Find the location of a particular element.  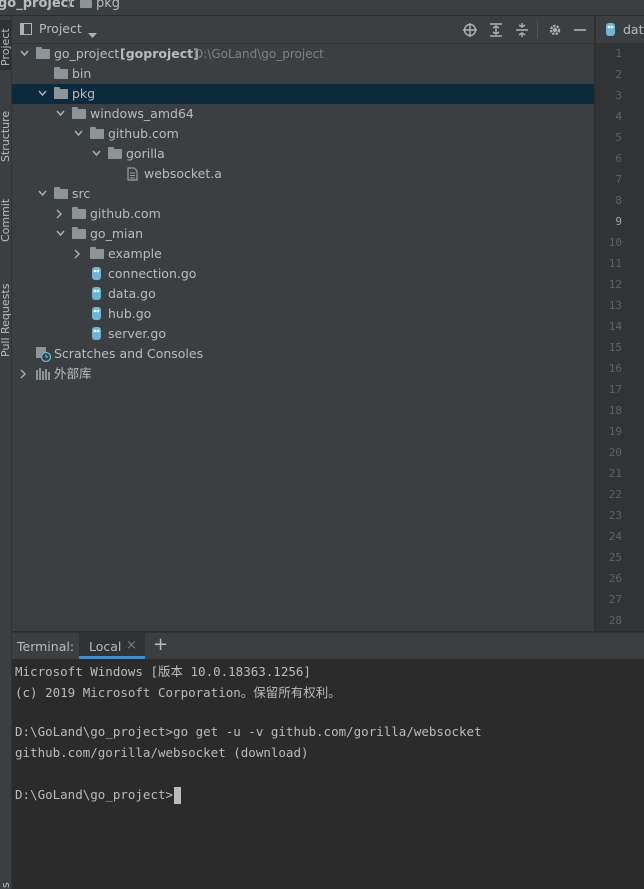

gear-icon is located at coordinates (555, 30).